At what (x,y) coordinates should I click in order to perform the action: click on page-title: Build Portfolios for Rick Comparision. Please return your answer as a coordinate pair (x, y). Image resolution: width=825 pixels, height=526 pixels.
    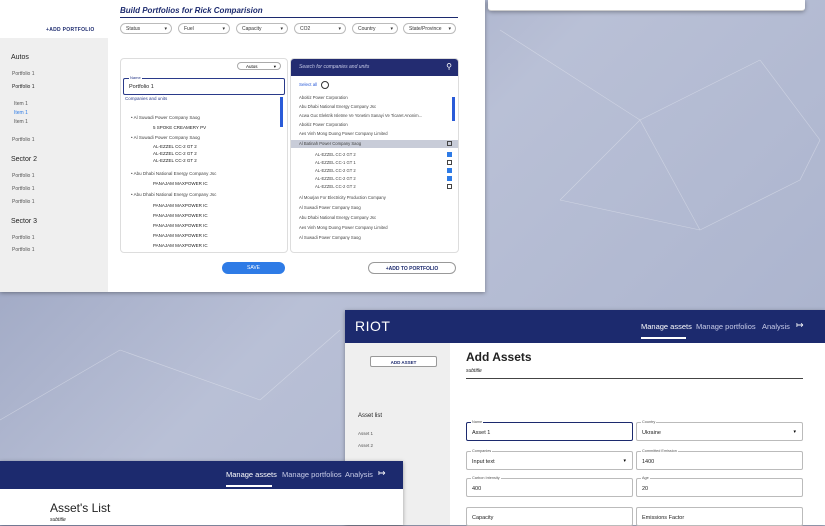
    Looking at the image, I should click on (191, 10).